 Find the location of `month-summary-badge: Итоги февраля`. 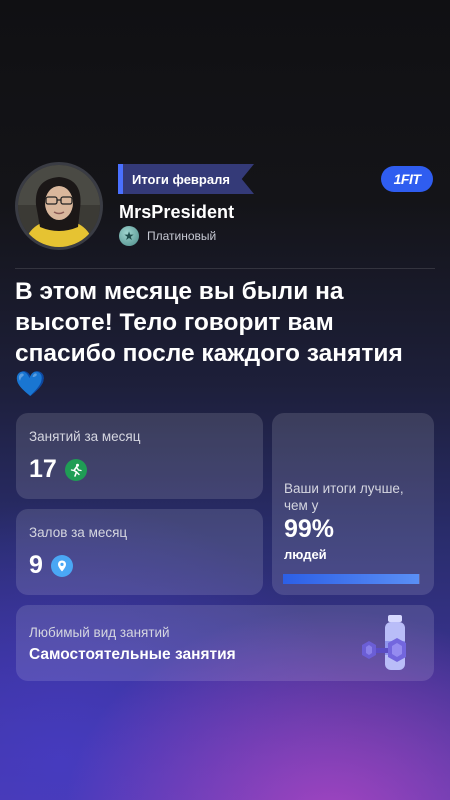

month-summary-badge: Итоги февраля is located at coordinates (186, 179).